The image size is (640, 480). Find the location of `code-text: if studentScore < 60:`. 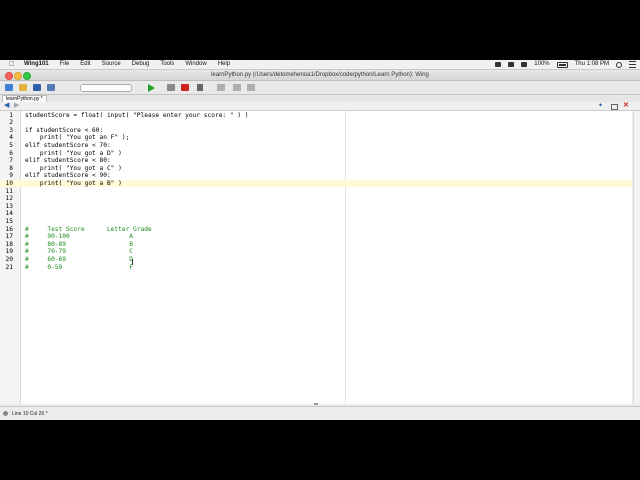

code-text: if studentScore < 60: is located at coordinates (64, 131).